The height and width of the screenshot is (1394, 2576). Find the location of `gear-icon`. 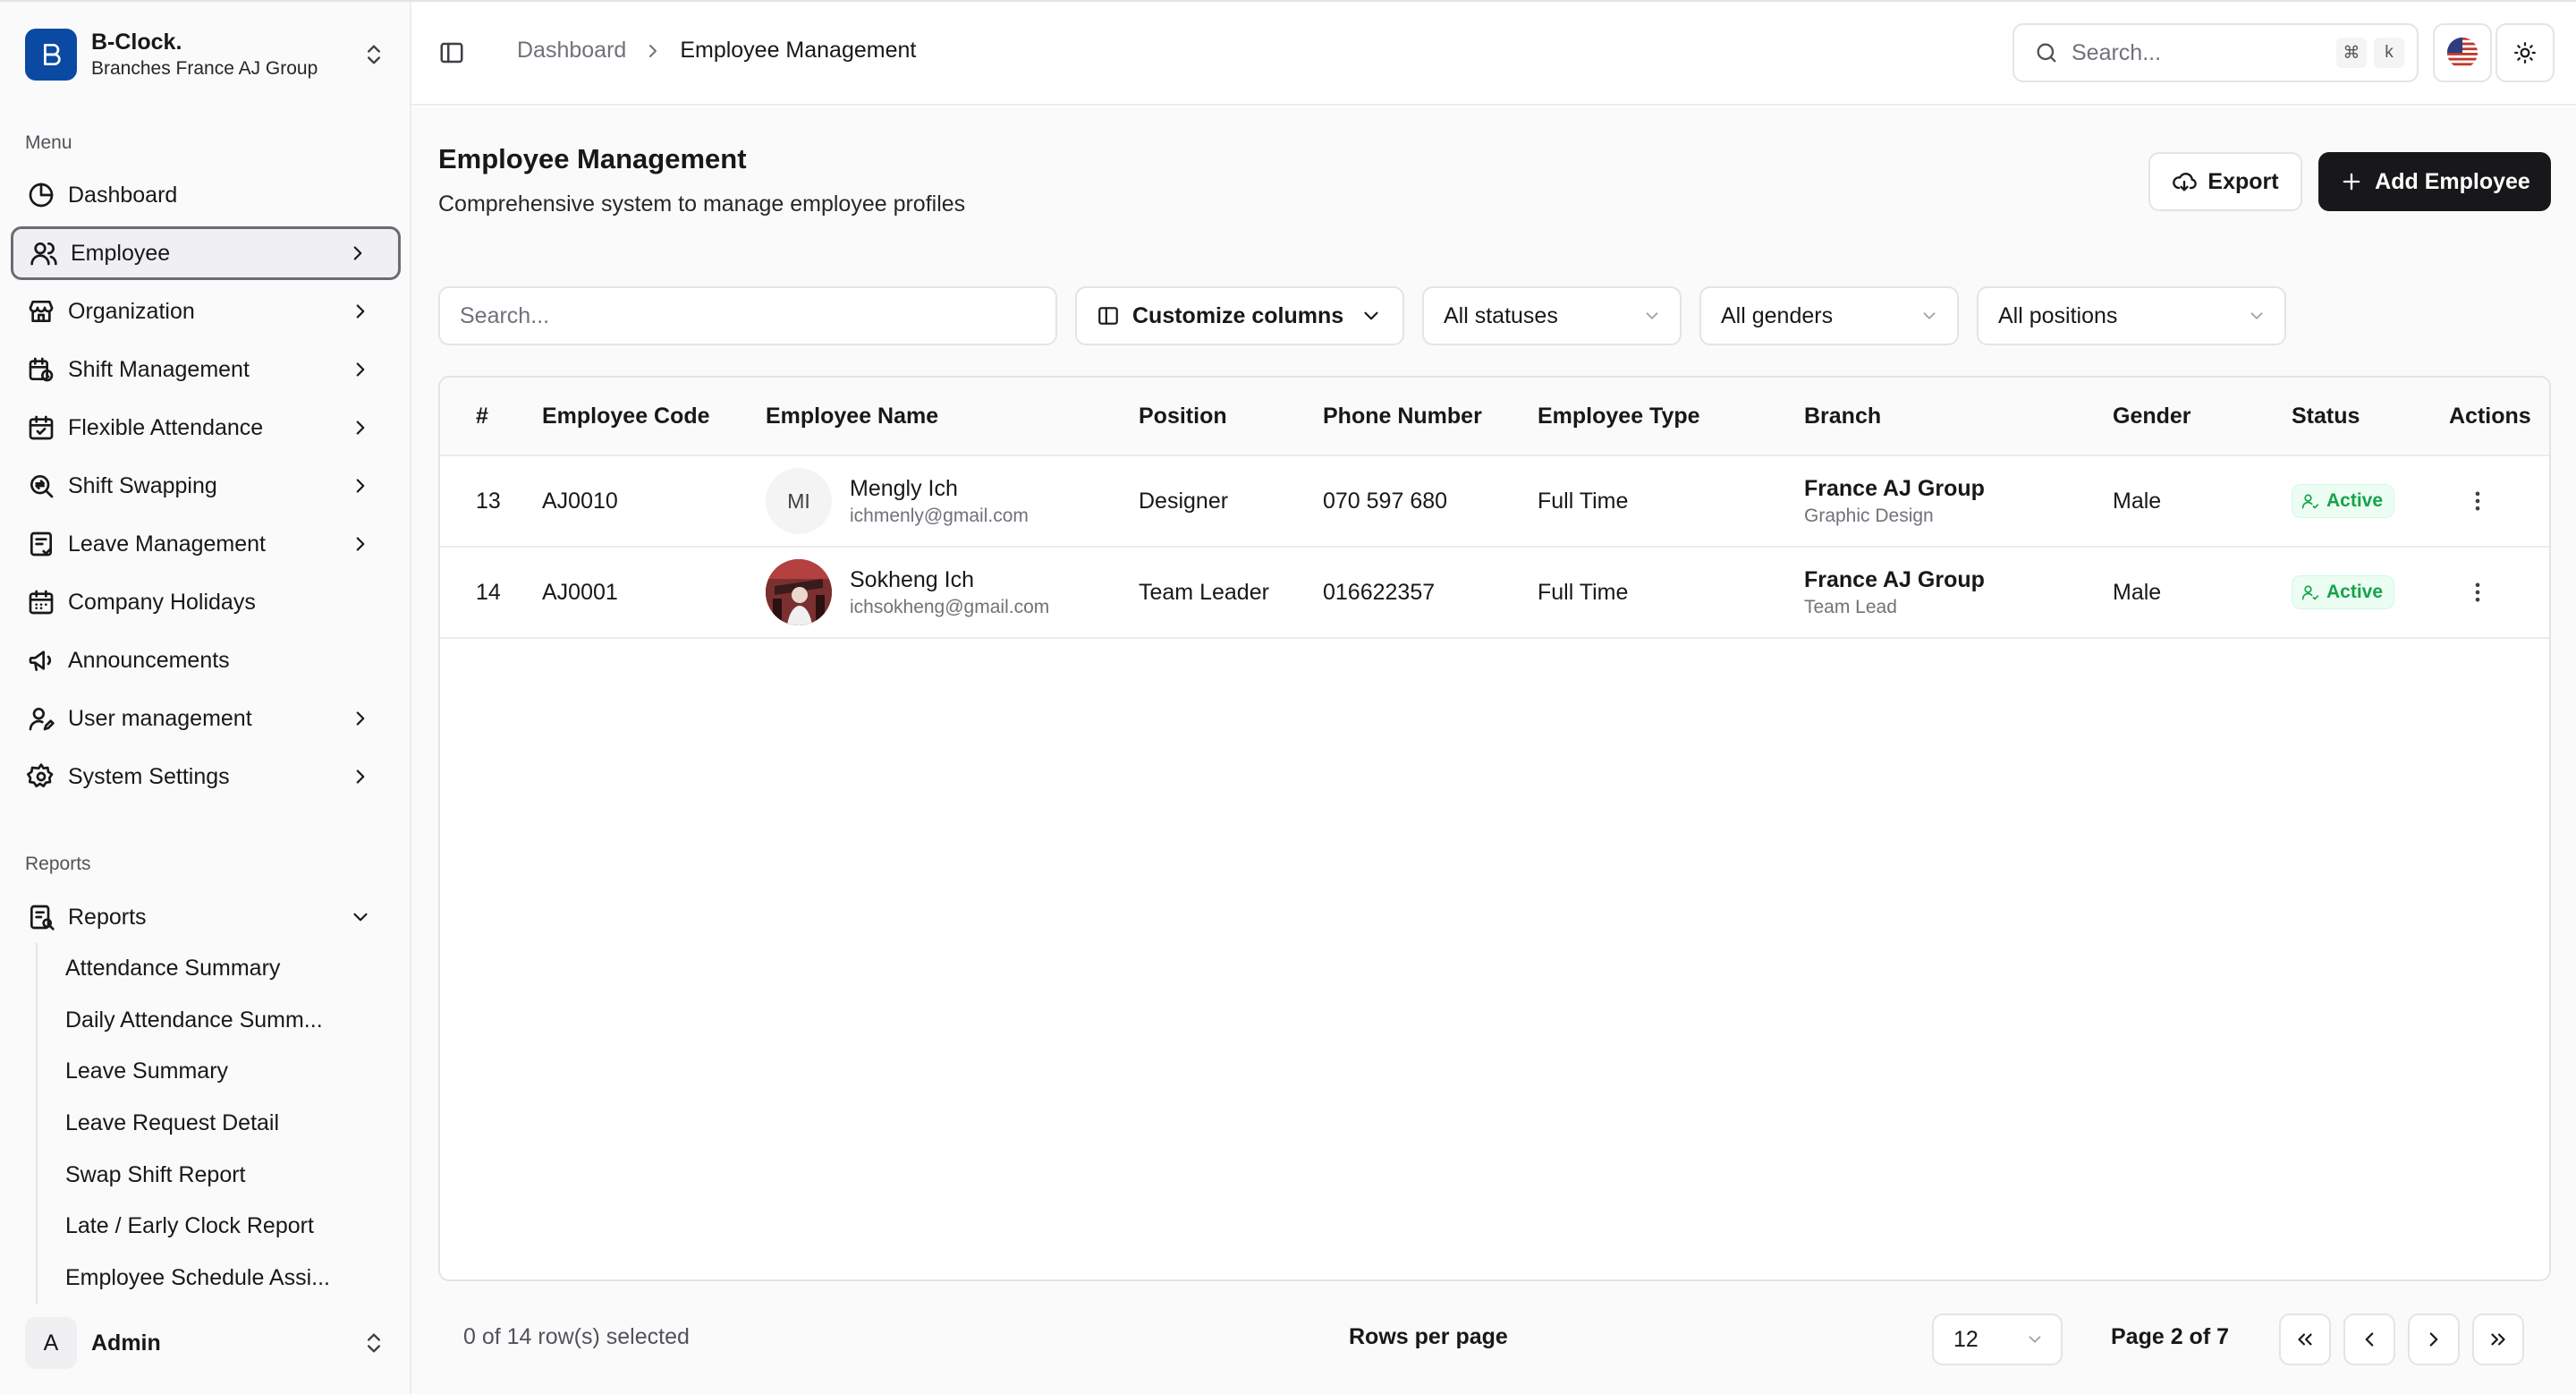

gear-icon is located at coordinates (40, 775).